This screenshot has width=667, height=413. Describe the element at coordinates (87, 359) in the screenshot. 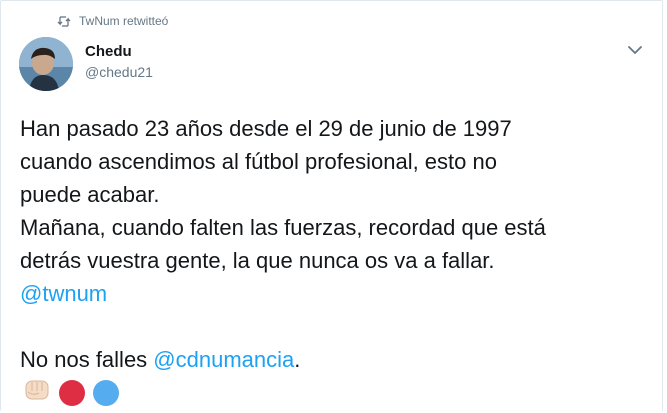

I see `tweet-line-prefix: No nos falles` at that location.